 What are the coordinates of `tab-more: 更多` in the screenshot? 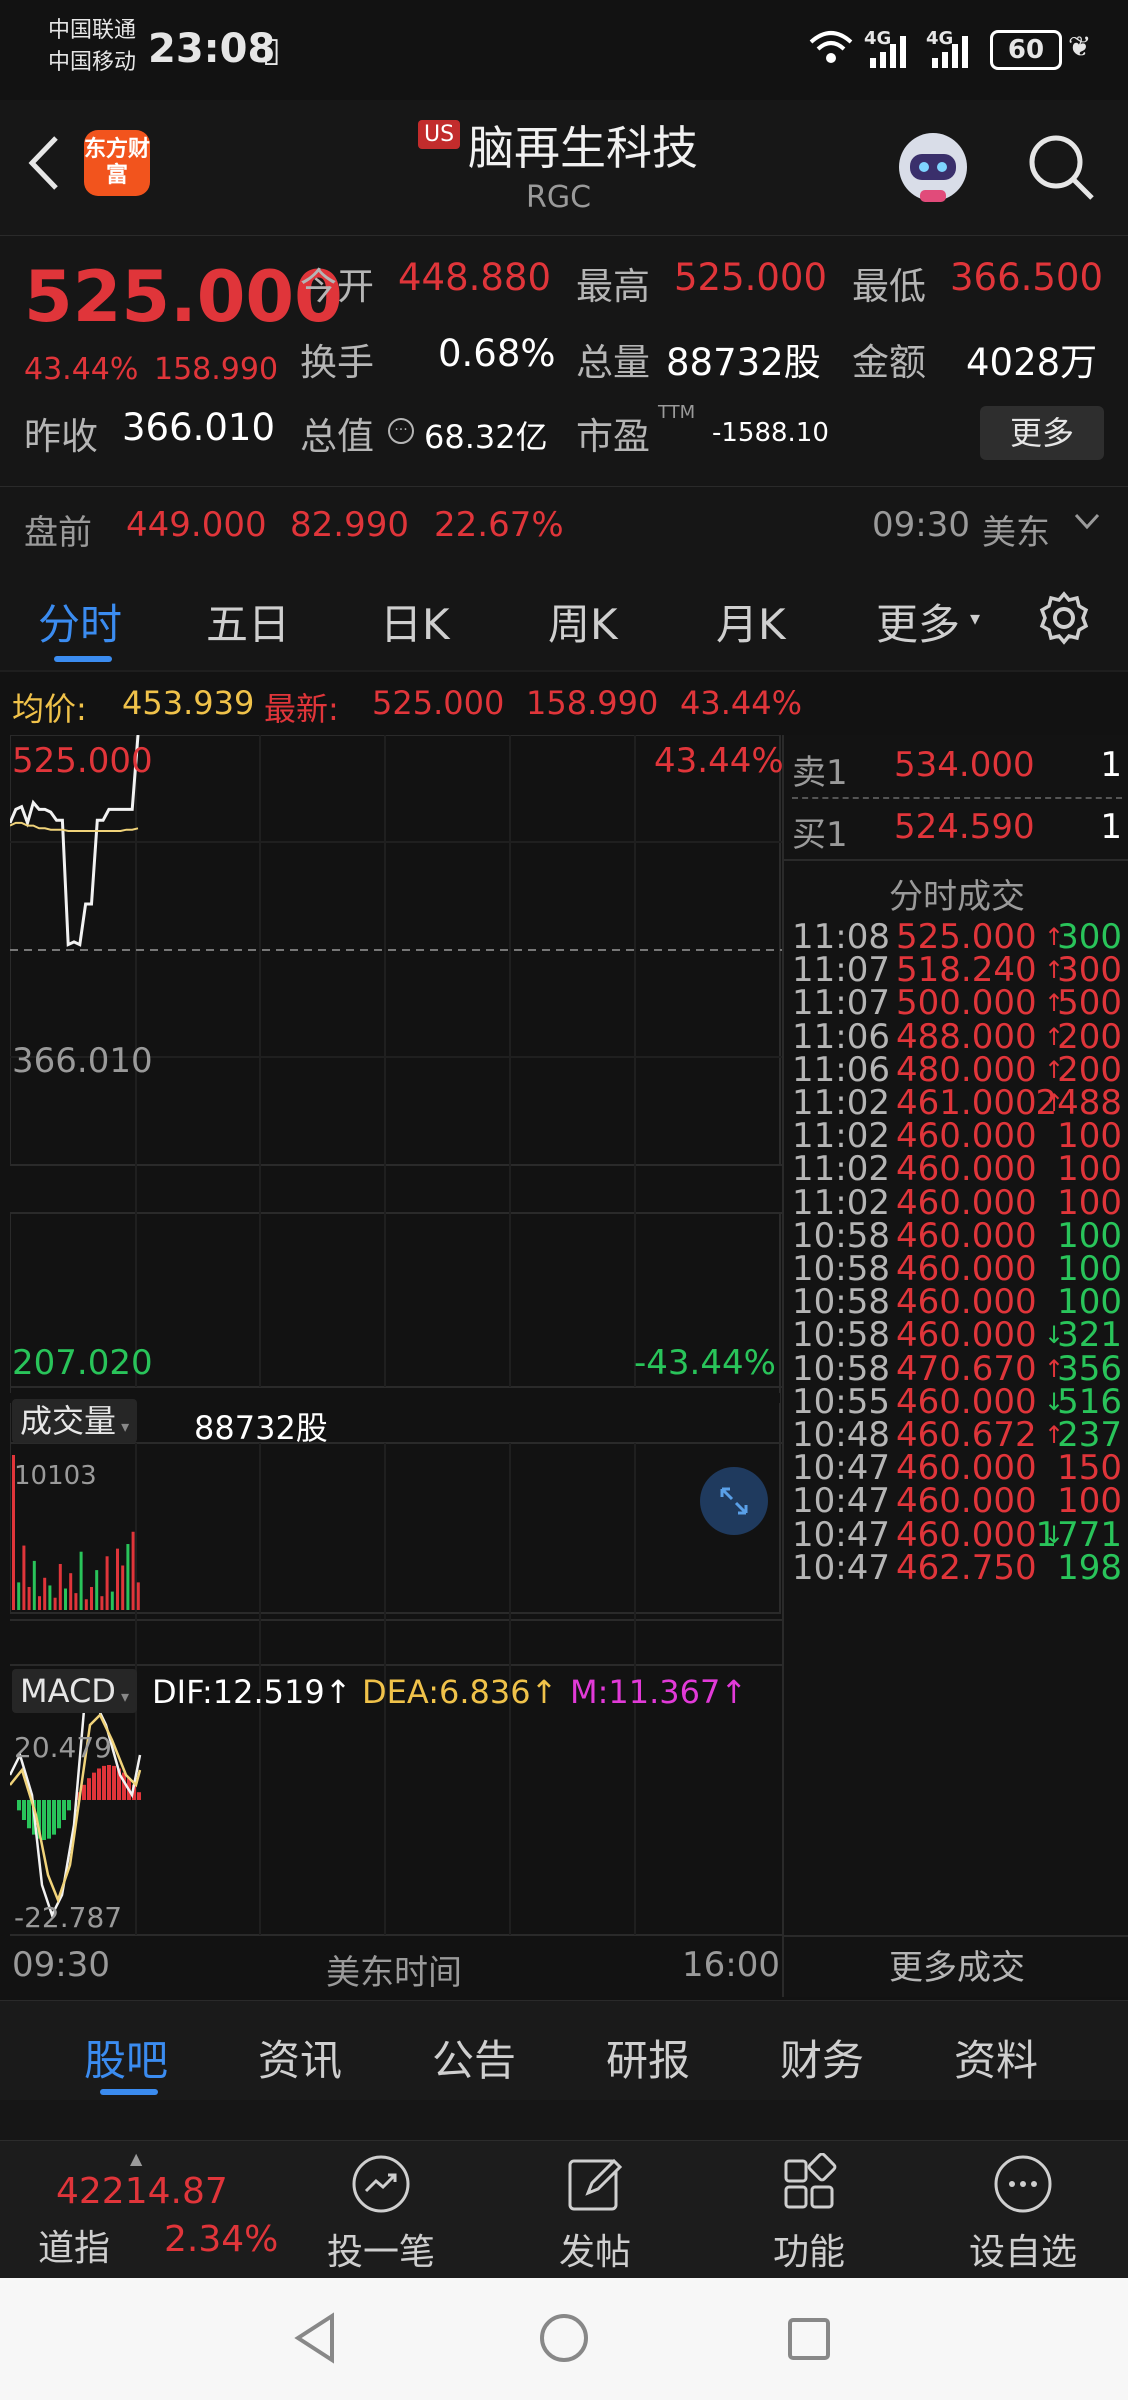 It's located at (918, 621).